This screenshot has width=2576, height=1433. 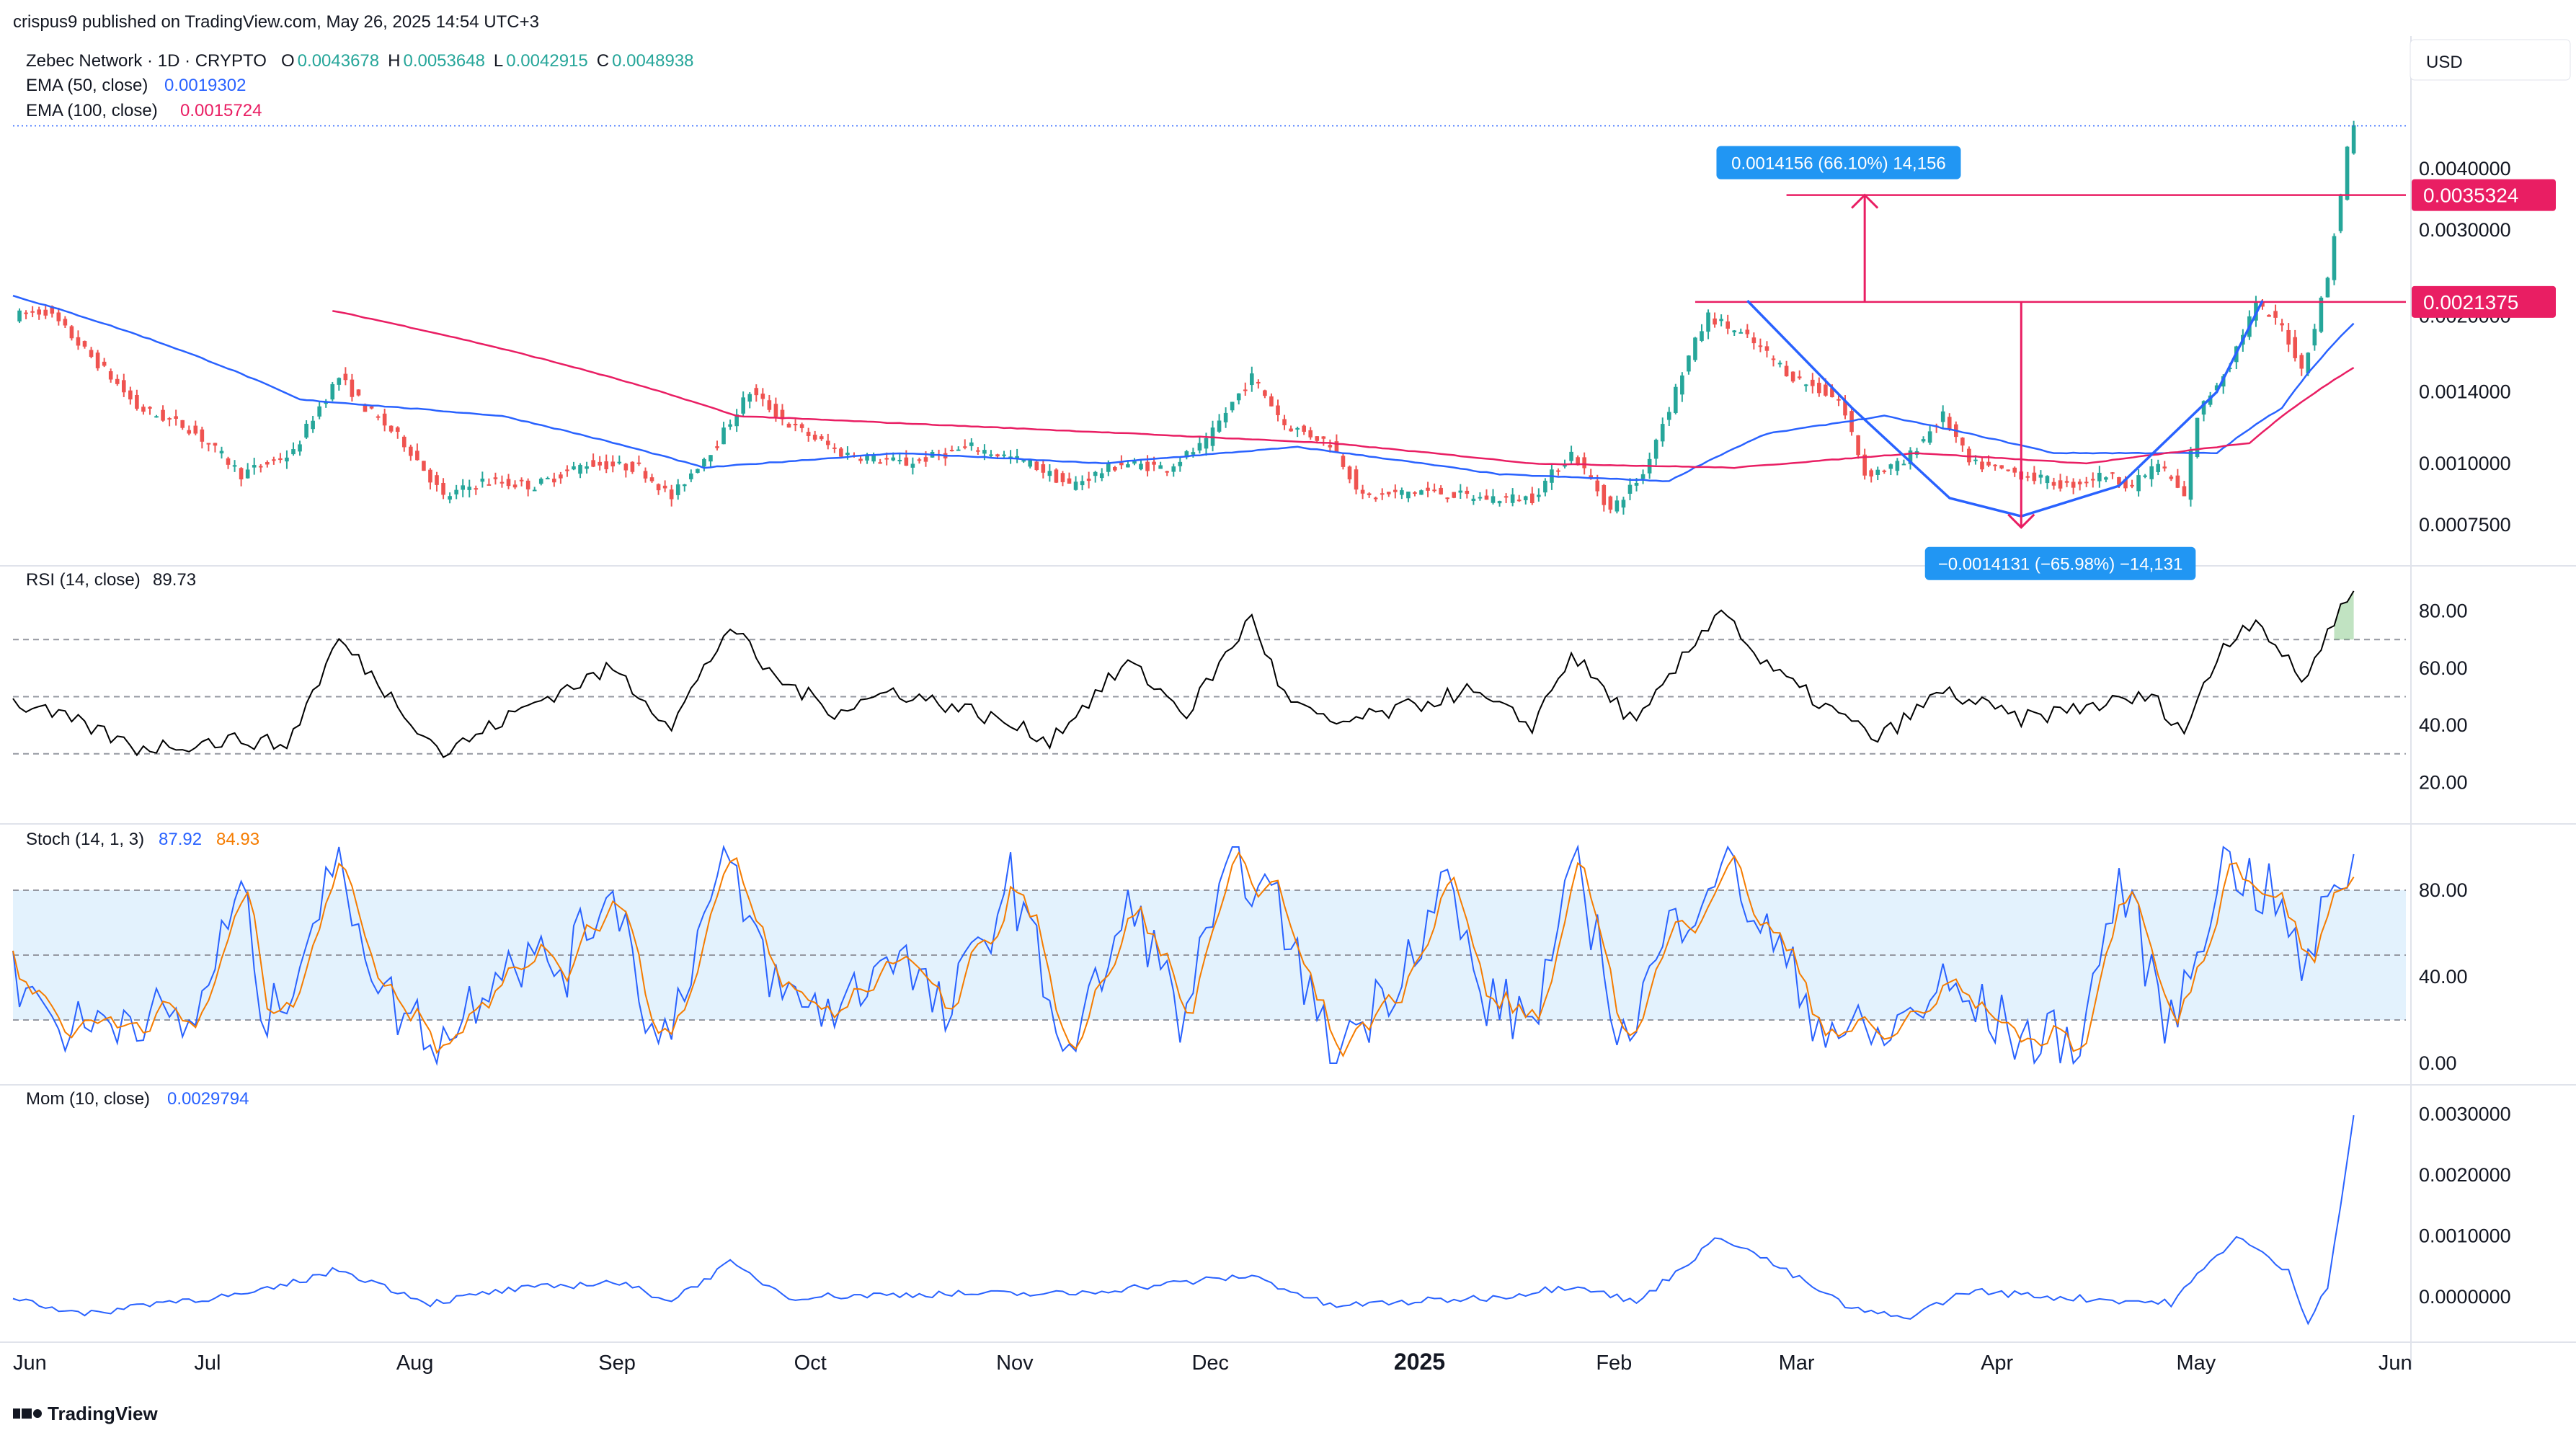 What do you see at coordinates (1240, 691) in the screenshot?
I see `rsi-pane: 80.00 60.00 40.00 20.00` at bounding box center [1240, 691].